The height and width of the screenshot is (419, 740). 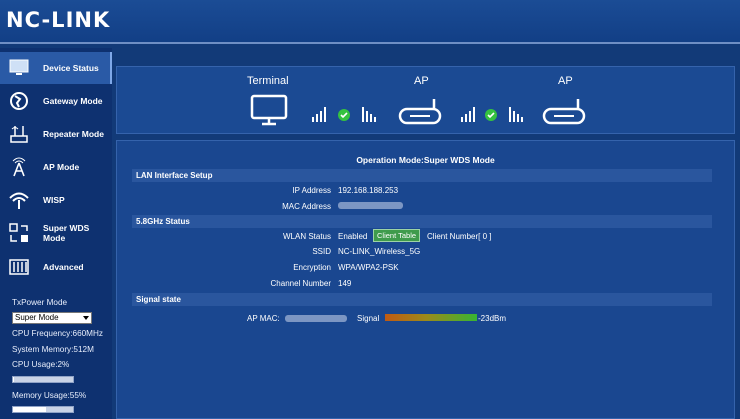 I want to click on client-number-text: Client Number[ 0 ], so click(x=459, y=236).